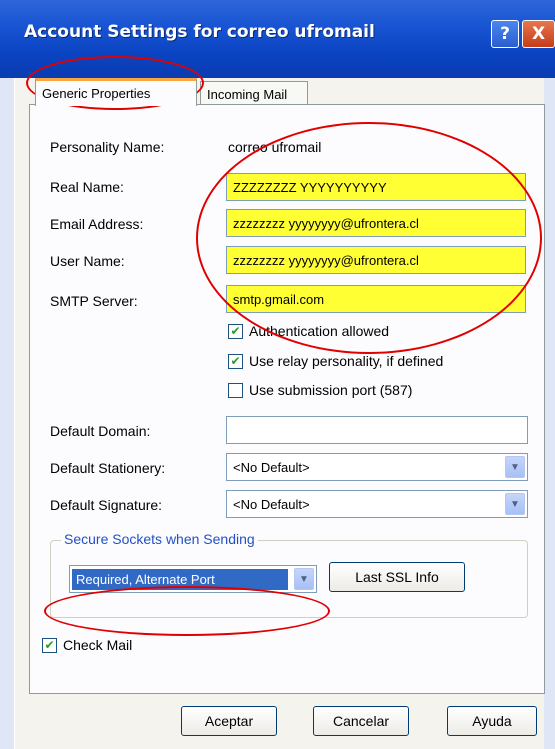 Image resolution: width=555 pixels, height=749 pixels. Describe the element at coordinates (100, 431) in the screenshot. I see `default-domain-label: Default Domain:` at that location.